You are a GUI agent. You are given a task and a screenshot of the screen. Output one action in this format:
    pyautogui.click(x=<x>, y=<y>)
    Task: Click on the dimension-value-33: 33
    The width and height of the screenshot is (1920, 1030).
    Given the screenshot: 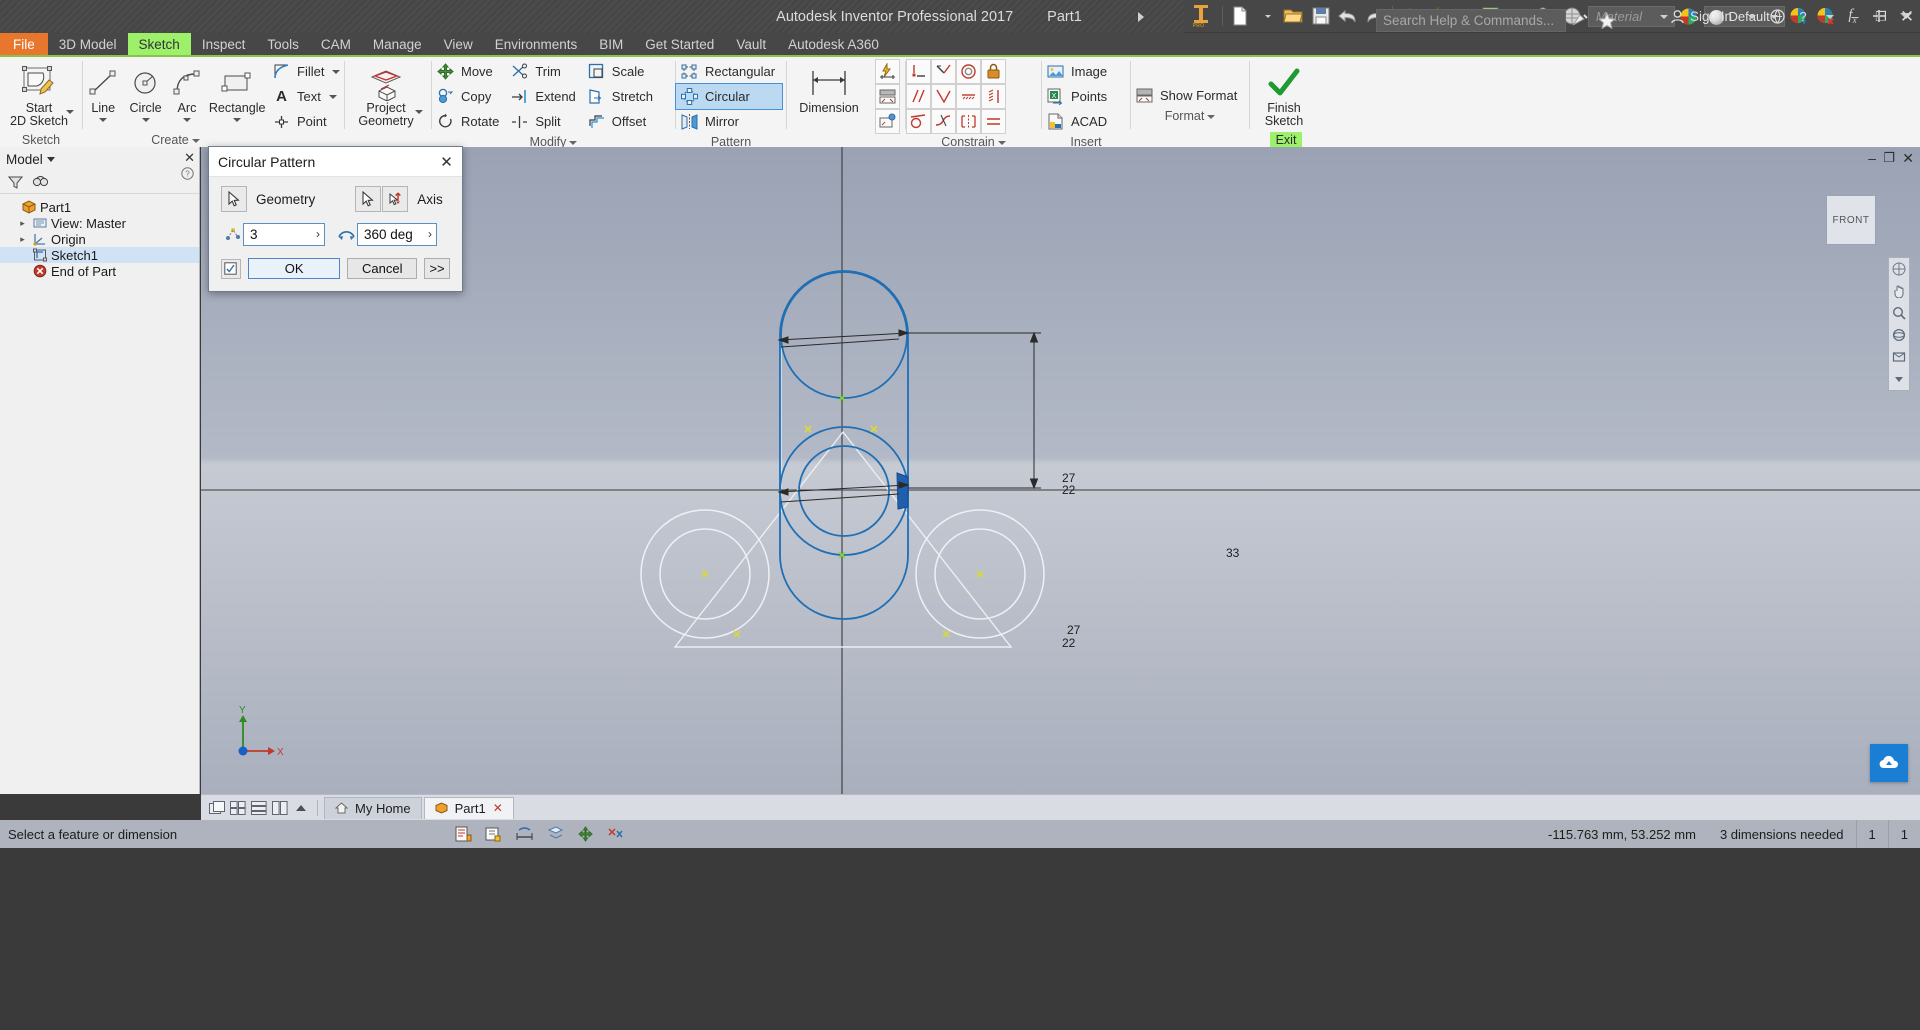 What is the action you would take?
    pyautogui.click(x=1232, y=553)
    